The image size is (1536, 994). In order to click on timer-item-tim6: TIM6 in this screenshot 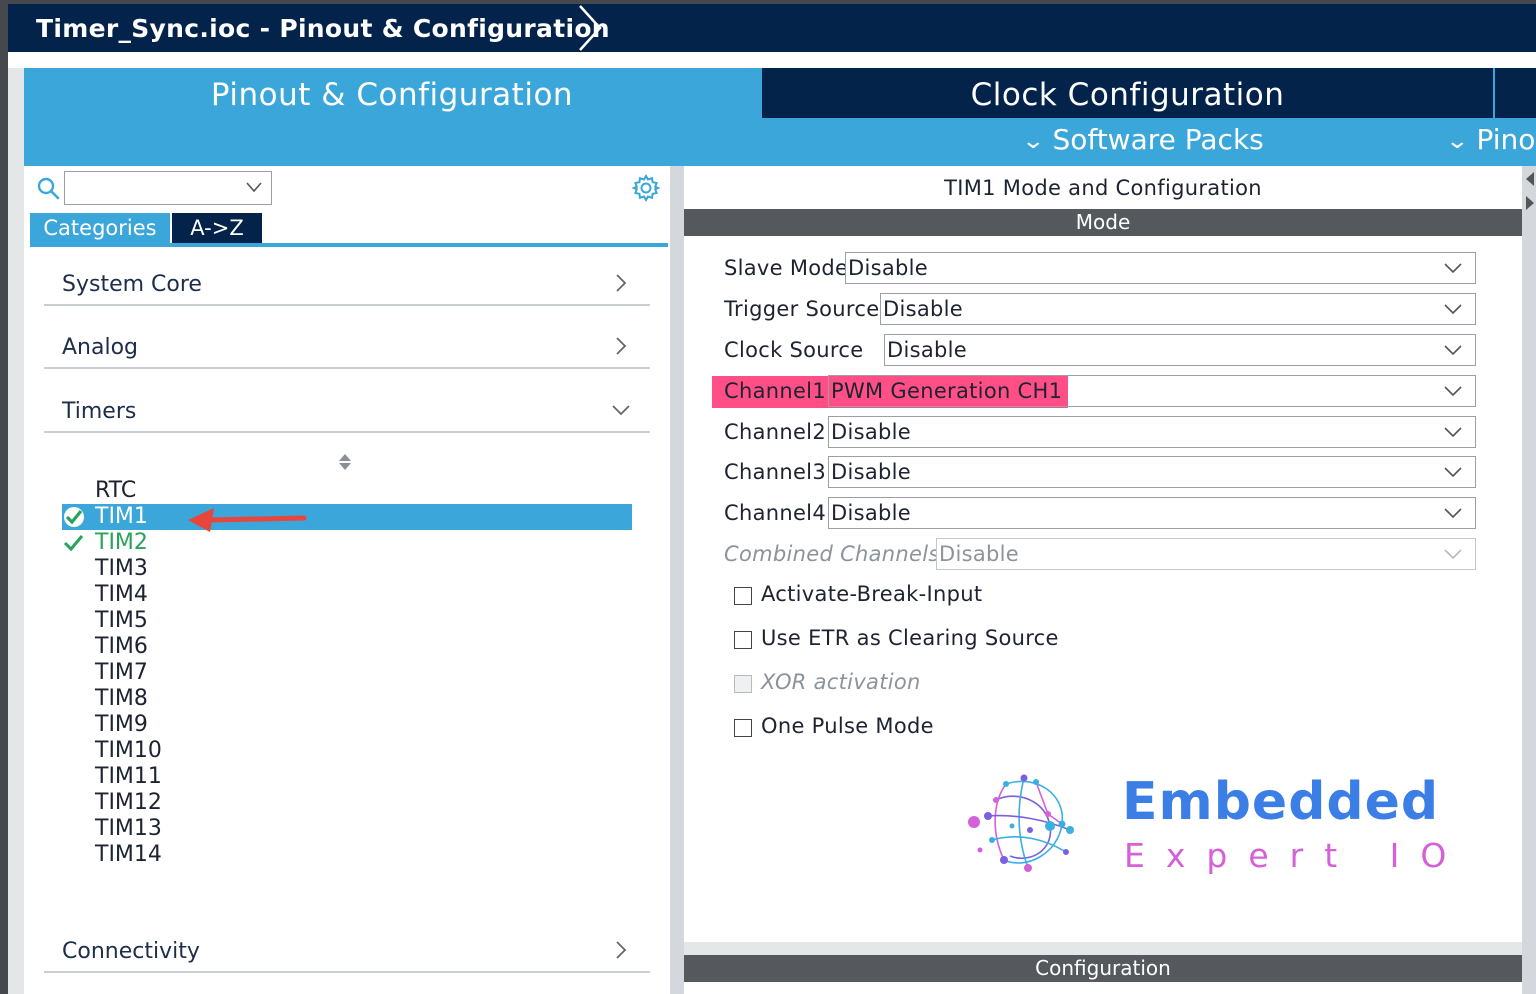, I will do `click(347, 647)`.